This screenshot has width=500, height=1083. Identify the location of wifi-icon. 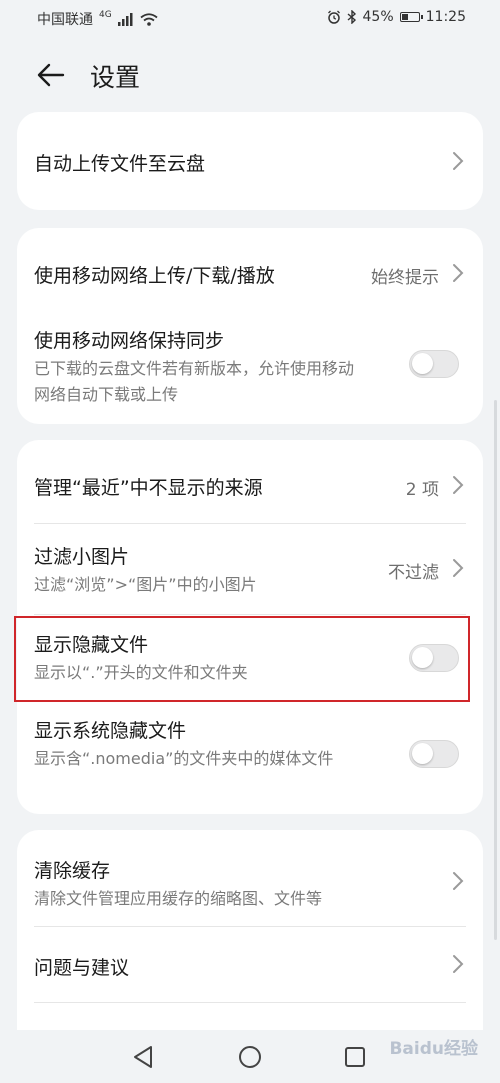
(149, 19).